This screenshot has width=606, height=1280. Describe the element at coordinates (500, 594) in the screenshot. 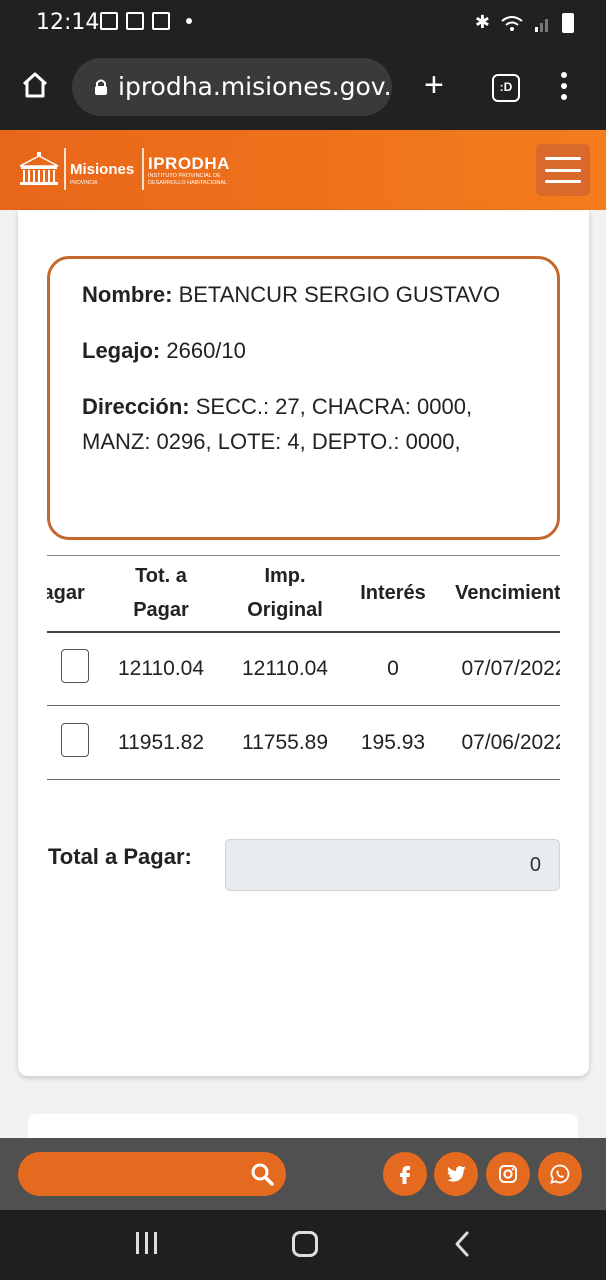

I see `col-vencimiento: Vencimiento` at that location.